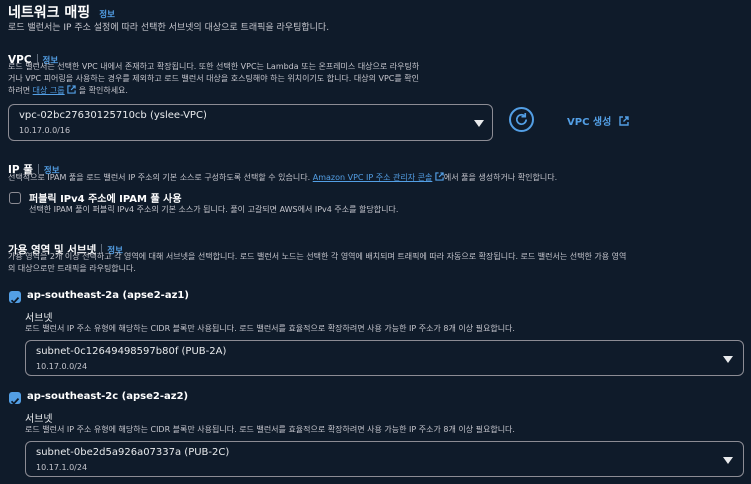  What do you see at coordinates (108, 295) in the screenshot?
I see `az-zone-name: ap-southeast-2a (apse2-az1)` at bounding box center [108, 295].